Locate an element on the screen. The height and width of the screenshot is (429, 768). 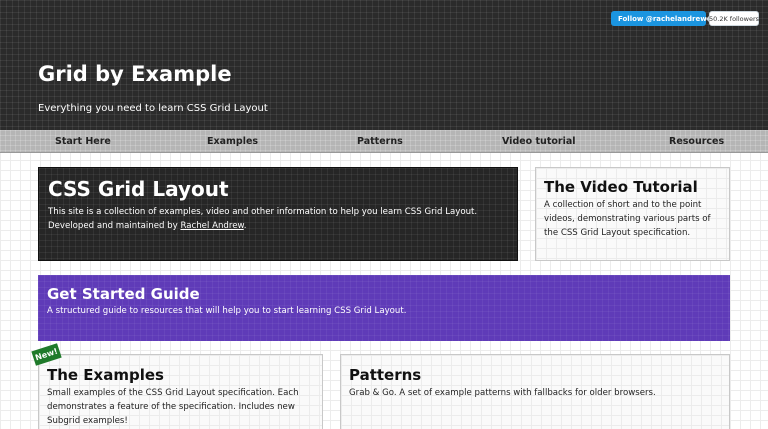
twitter-follow-label: Follow @rachelandrew is located at coordinates (662, 18).